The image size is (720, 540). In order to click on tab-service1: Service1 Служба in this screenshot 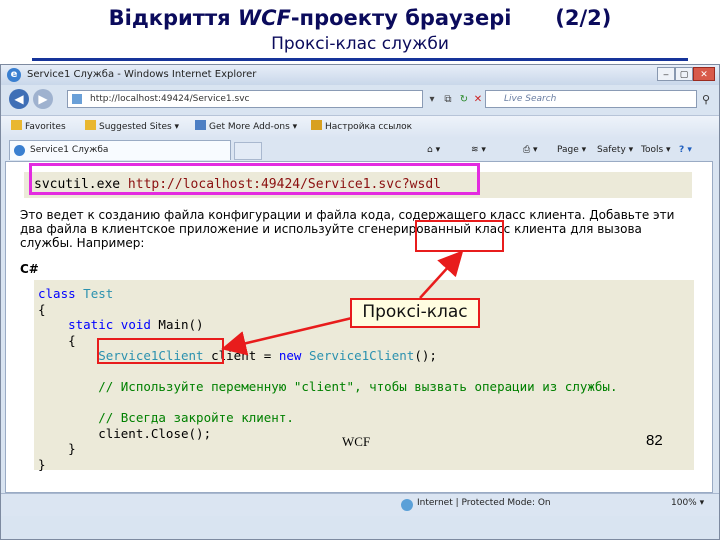, I will do `click(120, 150)`.